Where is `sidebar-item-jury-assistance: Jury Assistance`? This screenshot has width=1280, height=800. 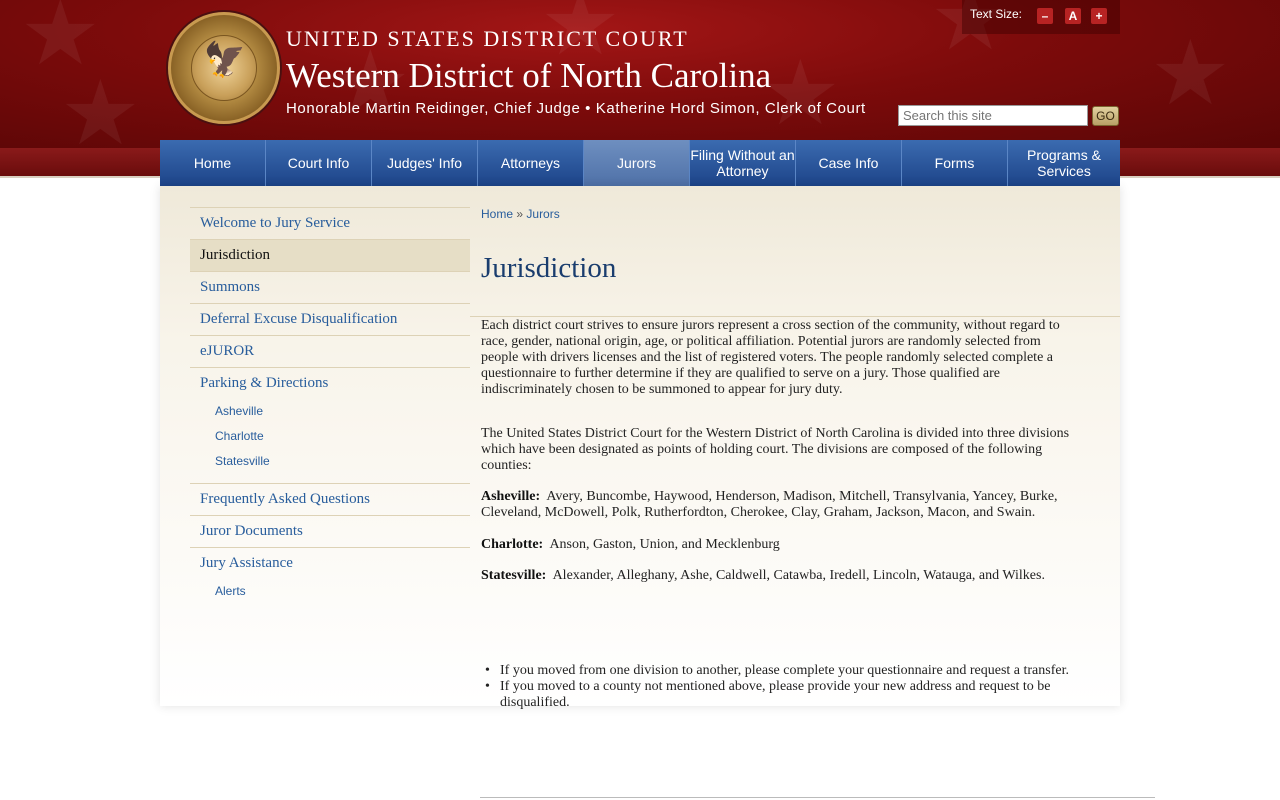 sidebar-item-jury-assistance: Jury Assistance is located at coordinates (330, 563).